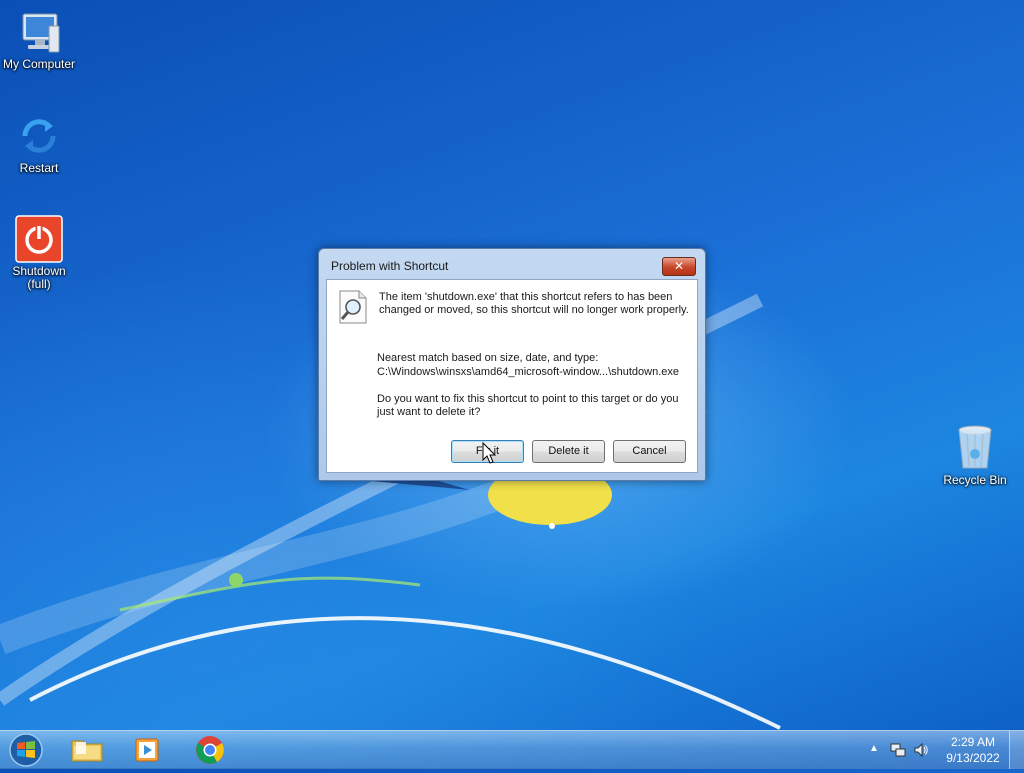 This screenshot has width=1024, height=773. I want to click on windows-logo-icon, so click(26, 750).